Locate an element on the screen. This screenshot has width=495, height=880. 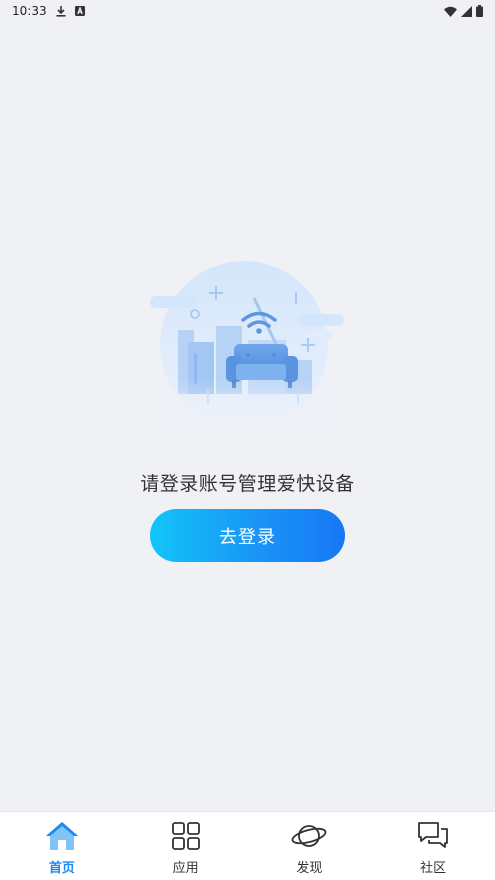
status-bar: 10:33 is located at coordinates (247, 11).